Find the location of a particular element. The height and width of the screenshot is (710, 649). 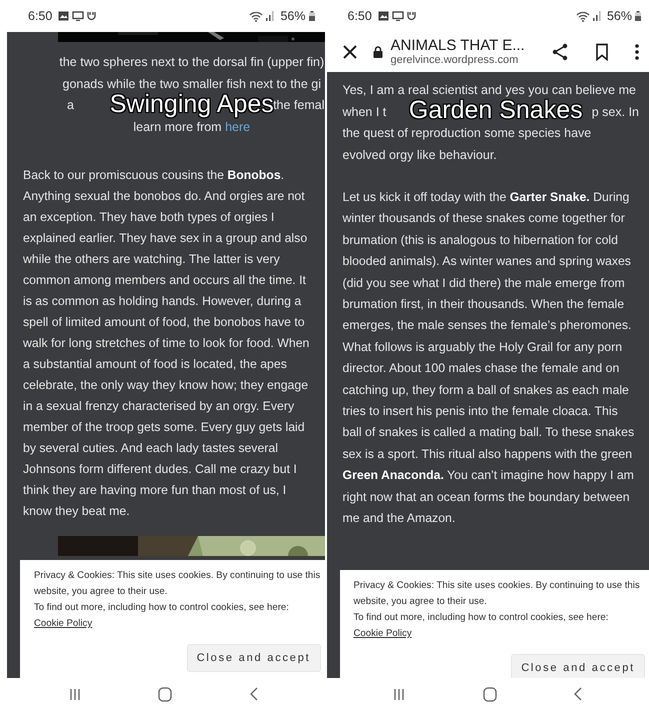

article-text: the two spheres next to the dorsal fin (upper fin) is located at coordinates (191, 62).